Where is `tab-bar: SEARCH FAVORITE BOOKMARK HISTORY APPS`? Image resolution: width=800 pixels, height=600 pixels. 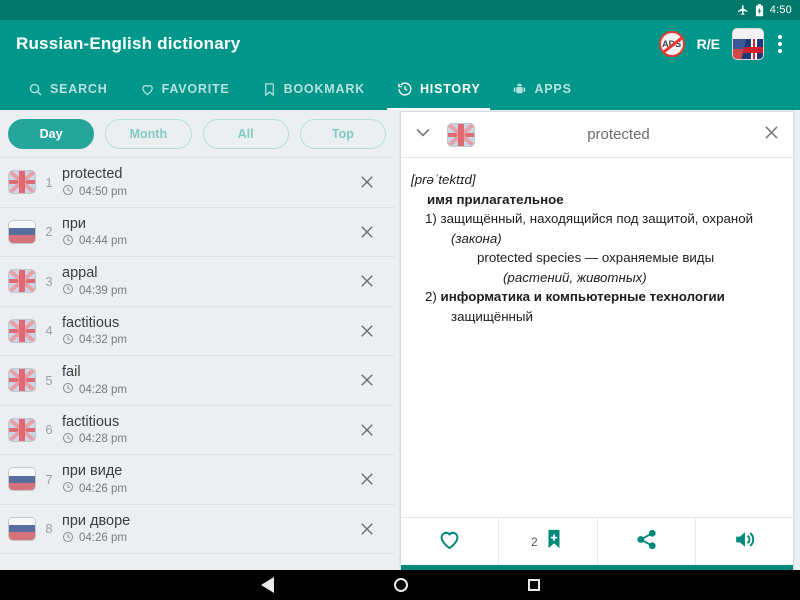 tab-bar: SEARCH FAVORITE BOOKMARK HISTORY APPS is located at coordinates (400, 89).